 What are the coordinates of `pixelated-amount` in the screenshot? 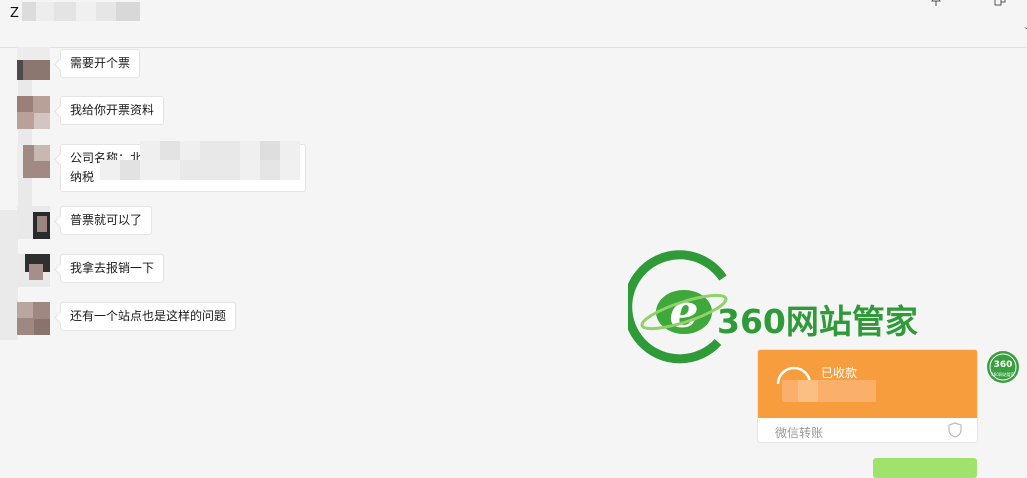 It's located at (829, 391).